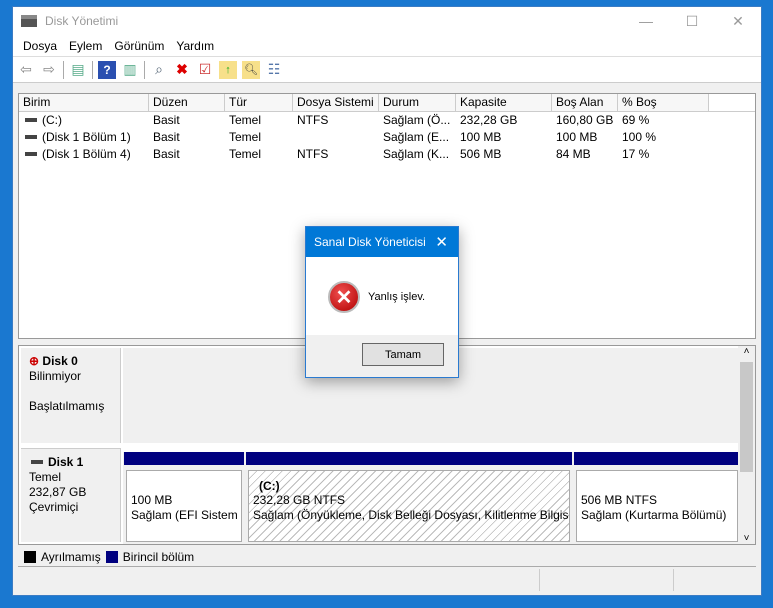  What do you see at coordinates (66, 462) in the screenshot?
I see `disk-1-name: Disk 1` at bounding box center [66, 462].